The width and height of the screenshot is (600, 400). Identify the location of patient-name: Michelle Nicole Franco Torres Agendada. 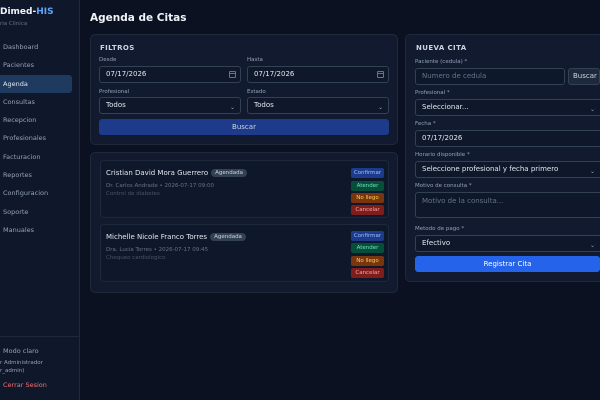
(176, 237).